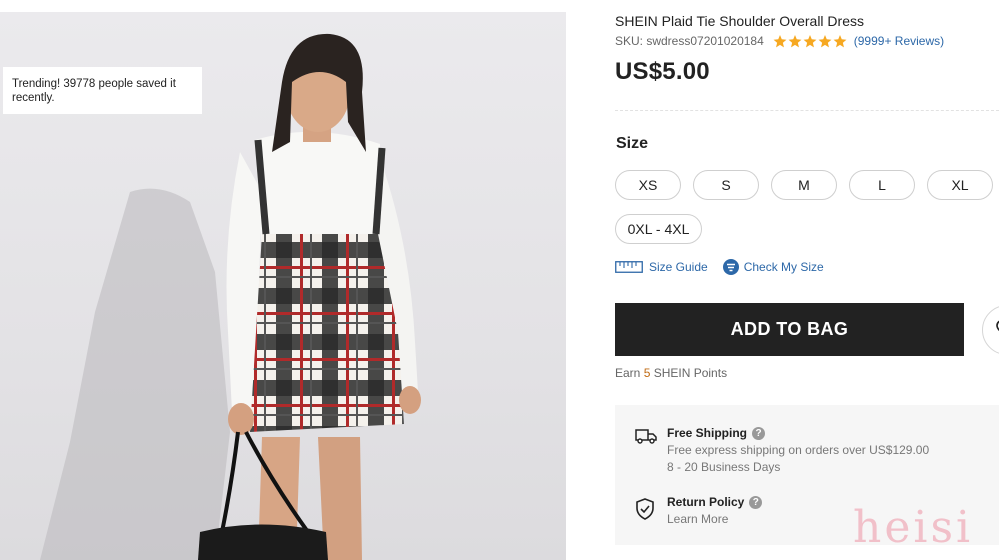 Image resolution: width=999 pixels, height=560 pixels. I want to click on points-suffix: SHEIN Points, so click(689, 373).